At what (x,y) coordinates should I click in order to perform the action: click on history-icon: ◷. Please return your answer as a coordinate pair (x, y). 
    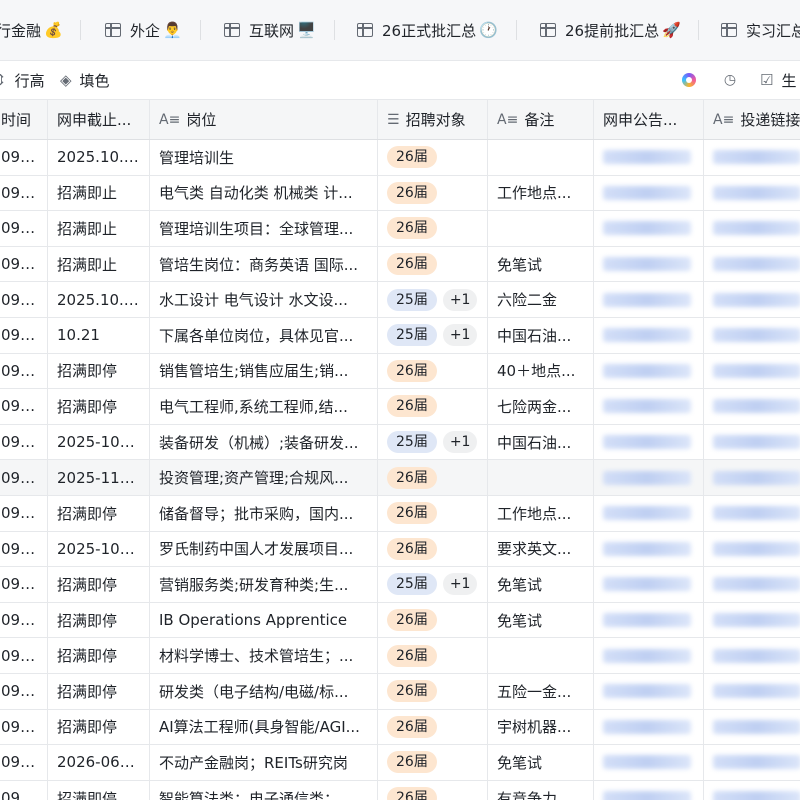
    Looking at the image, I should click on (730, 80).